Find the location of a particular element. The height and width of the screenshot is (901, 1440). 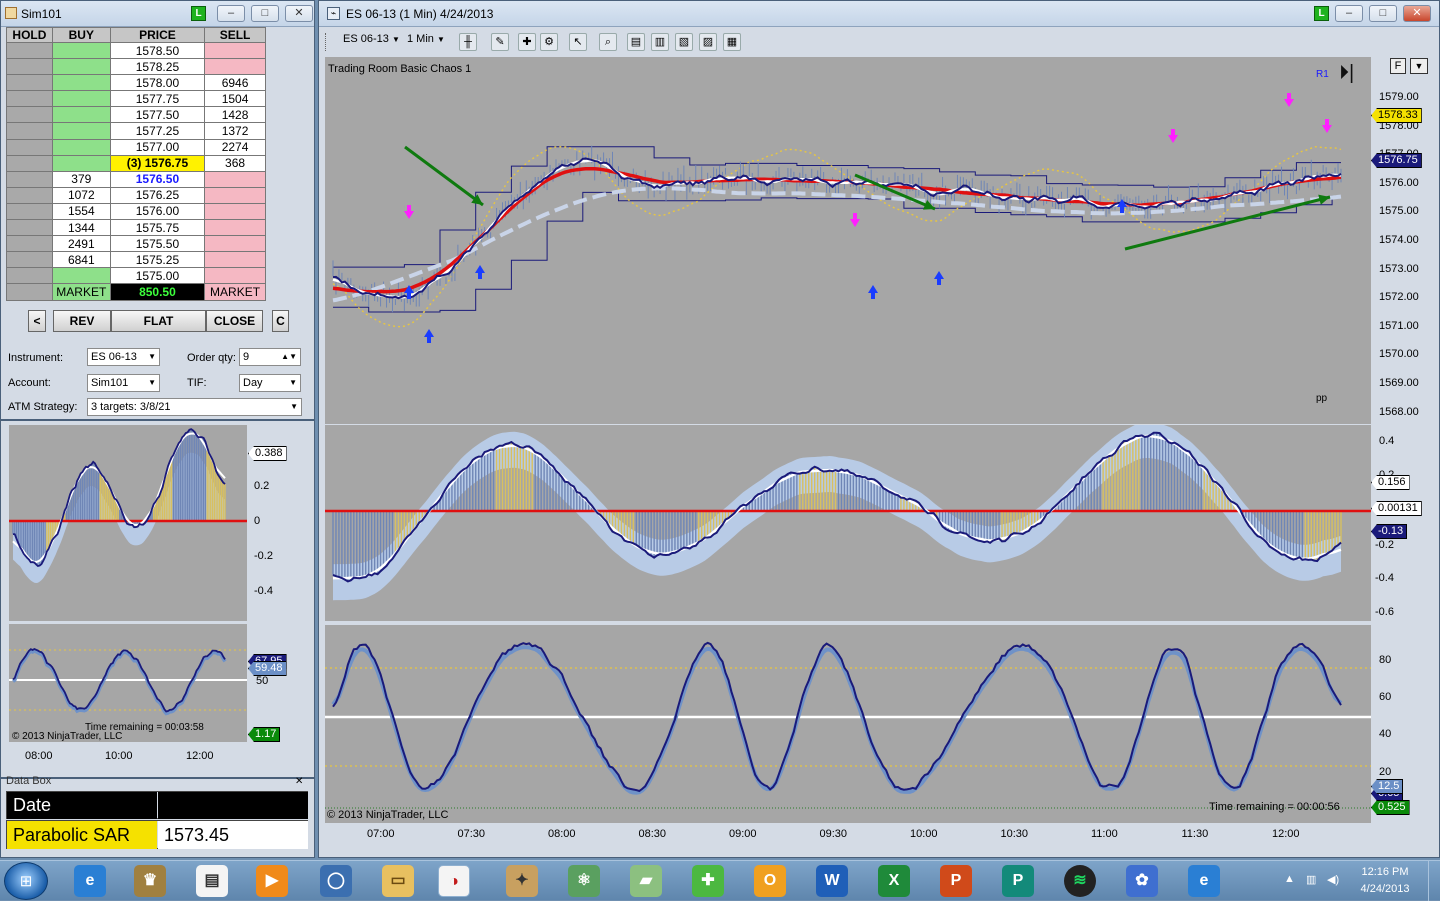

bar-style-icon: ╫ is located at coordinates (468, 42).